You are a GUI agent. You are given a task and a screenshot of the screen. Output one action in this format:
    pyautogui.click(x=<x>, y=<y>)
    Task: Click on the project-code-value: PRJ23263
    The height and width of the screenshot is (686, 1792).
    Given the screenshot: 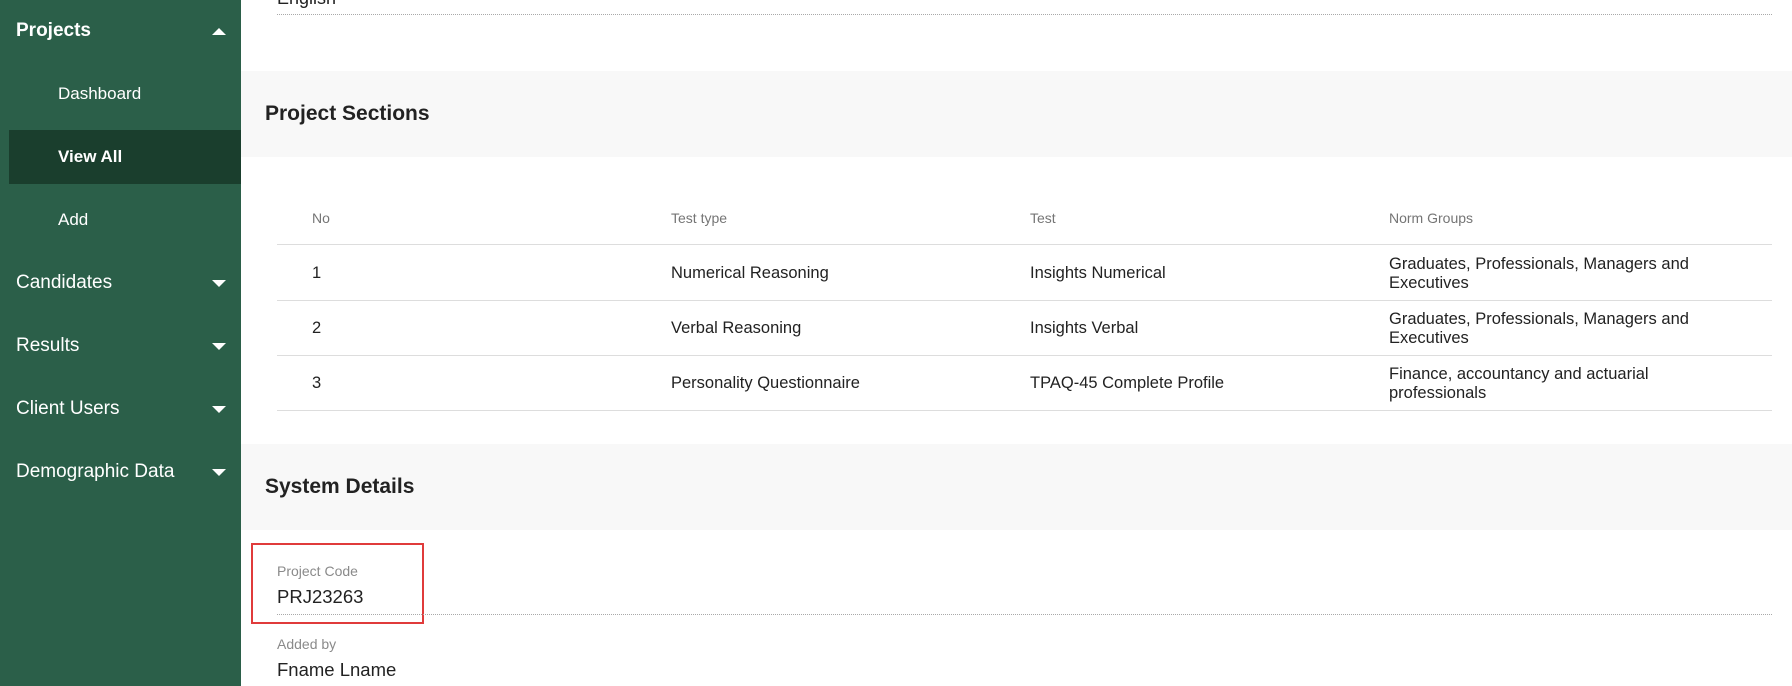 What is the action you would take?
    pyautogui.click(x=320, y=596)
    